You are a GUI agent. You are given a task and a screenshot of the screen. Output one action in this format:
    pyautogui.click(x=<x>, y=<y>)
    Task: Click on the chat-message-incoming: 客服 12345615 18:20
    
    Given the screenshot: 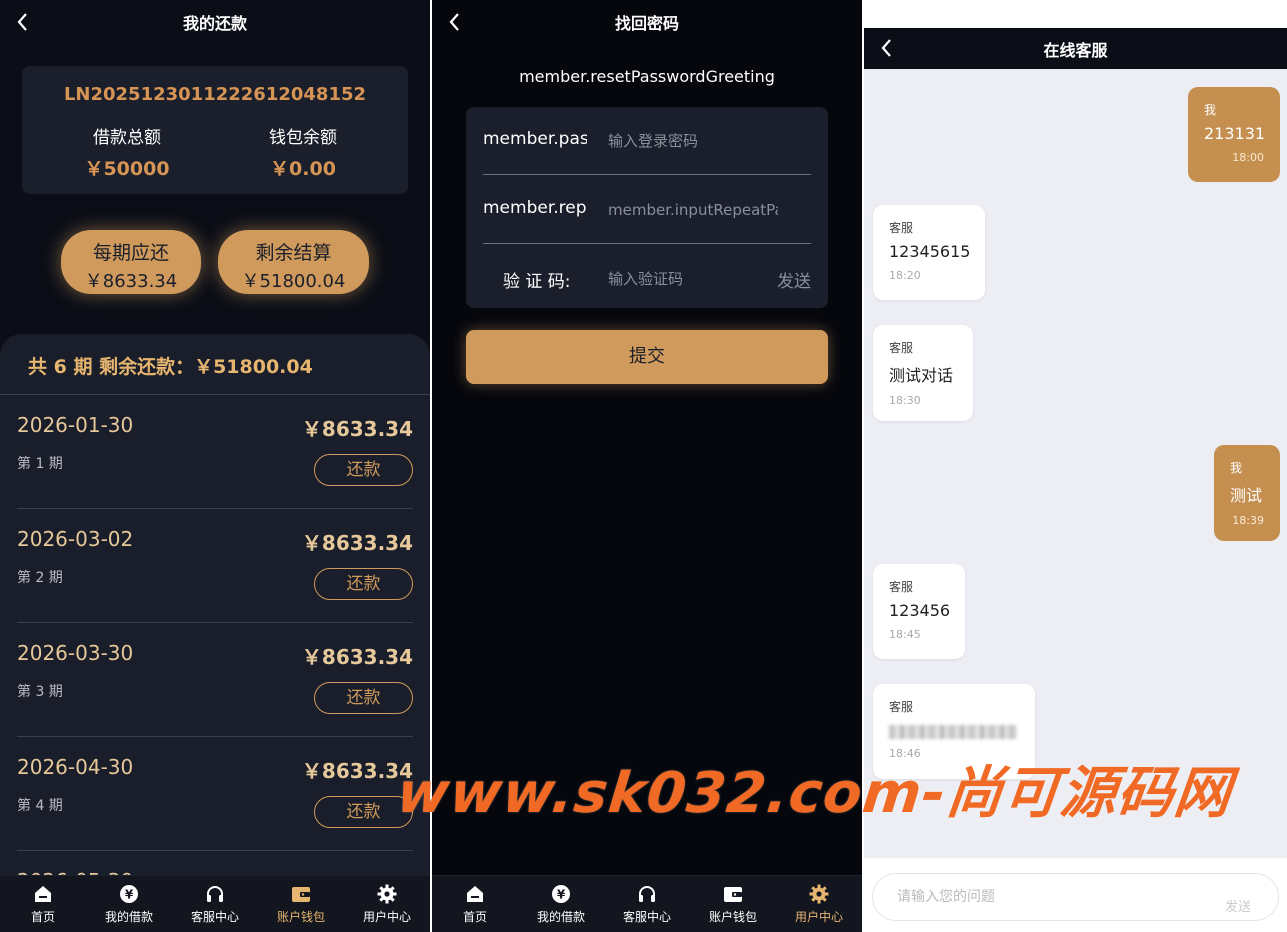 What is the action you would take?
    pyautogui.click(x=929, y=252)
    